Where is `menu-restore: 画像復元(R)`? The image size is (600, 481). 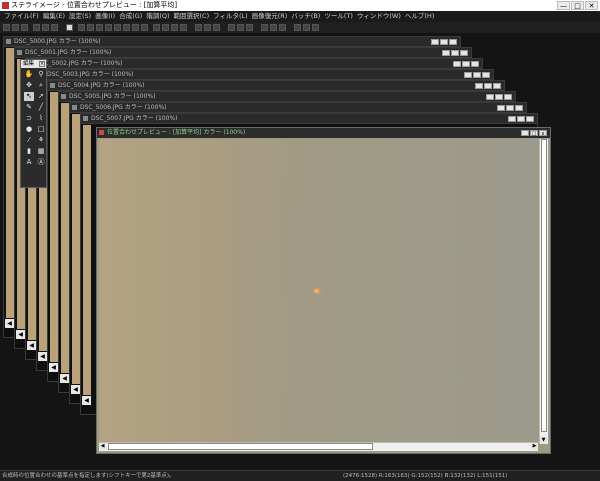
menu-restore: 画像復元(R) is located at coordinates (270, 16).